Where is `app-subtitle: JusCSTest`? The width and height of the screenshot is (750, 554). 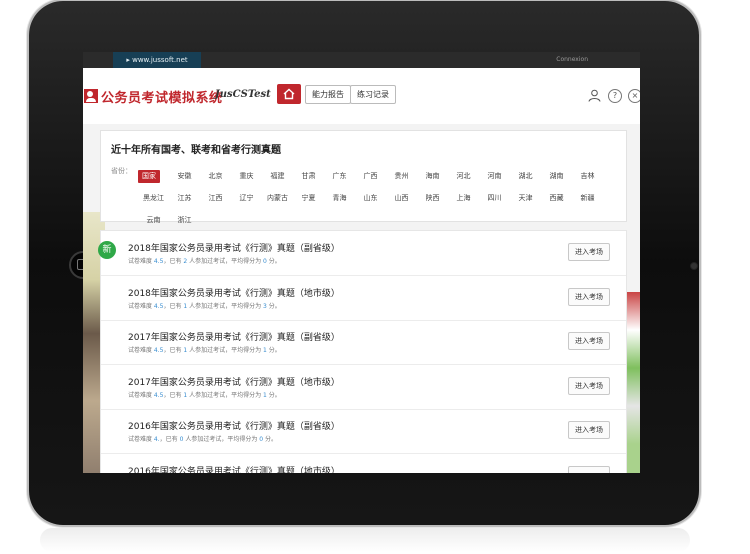 app-subtitle: JusCSTest is located at coordinates (243, 94).